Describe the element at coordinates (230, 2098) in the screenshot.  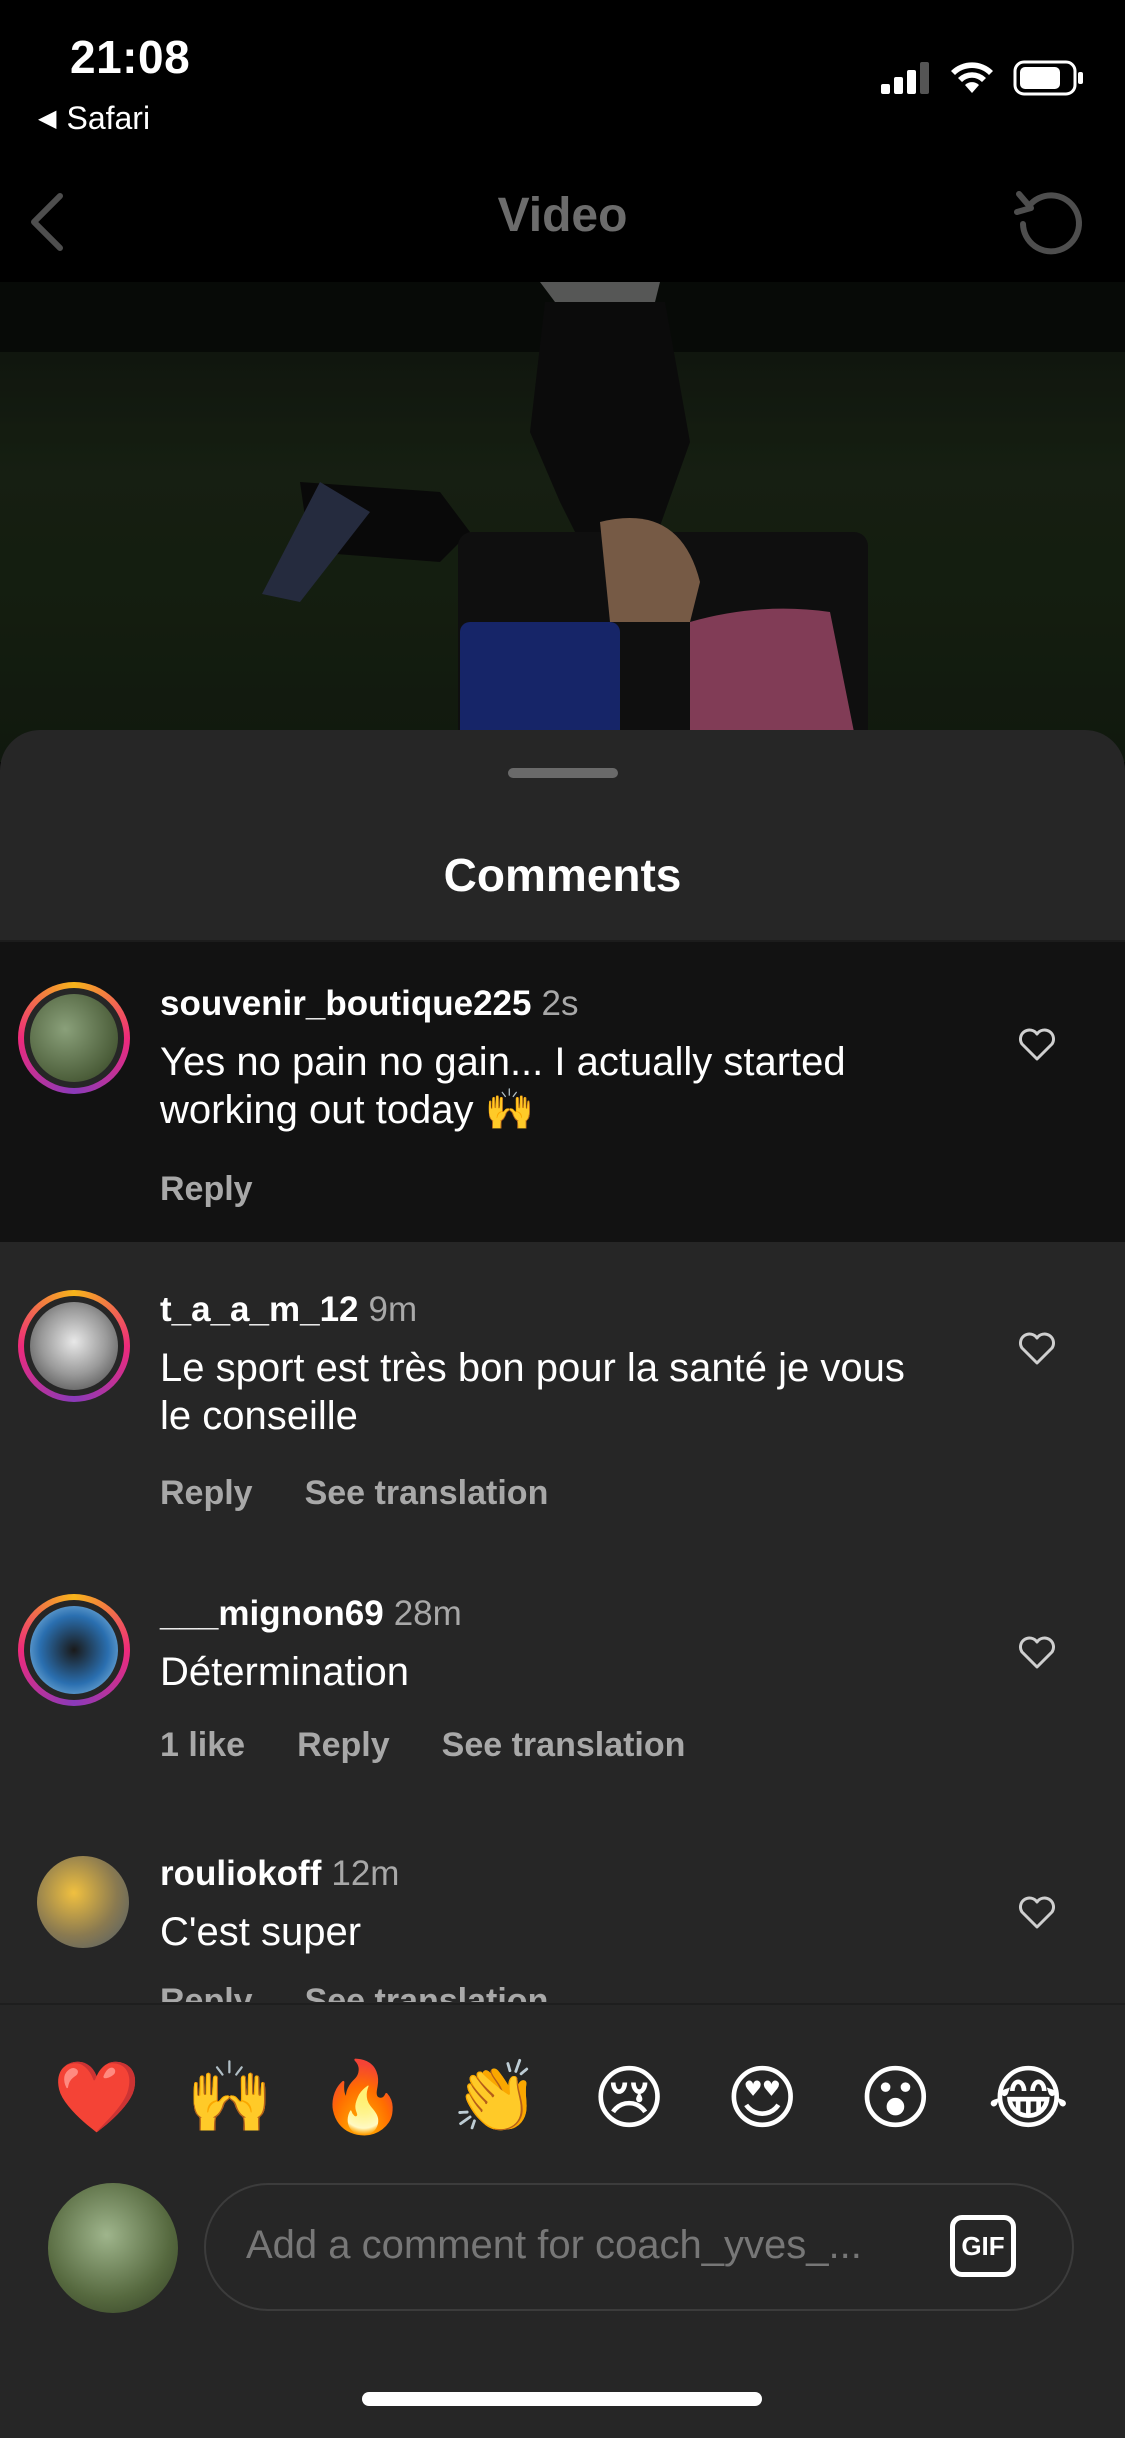
I see `raised-hands-emoji-button: 🙌` at that location.